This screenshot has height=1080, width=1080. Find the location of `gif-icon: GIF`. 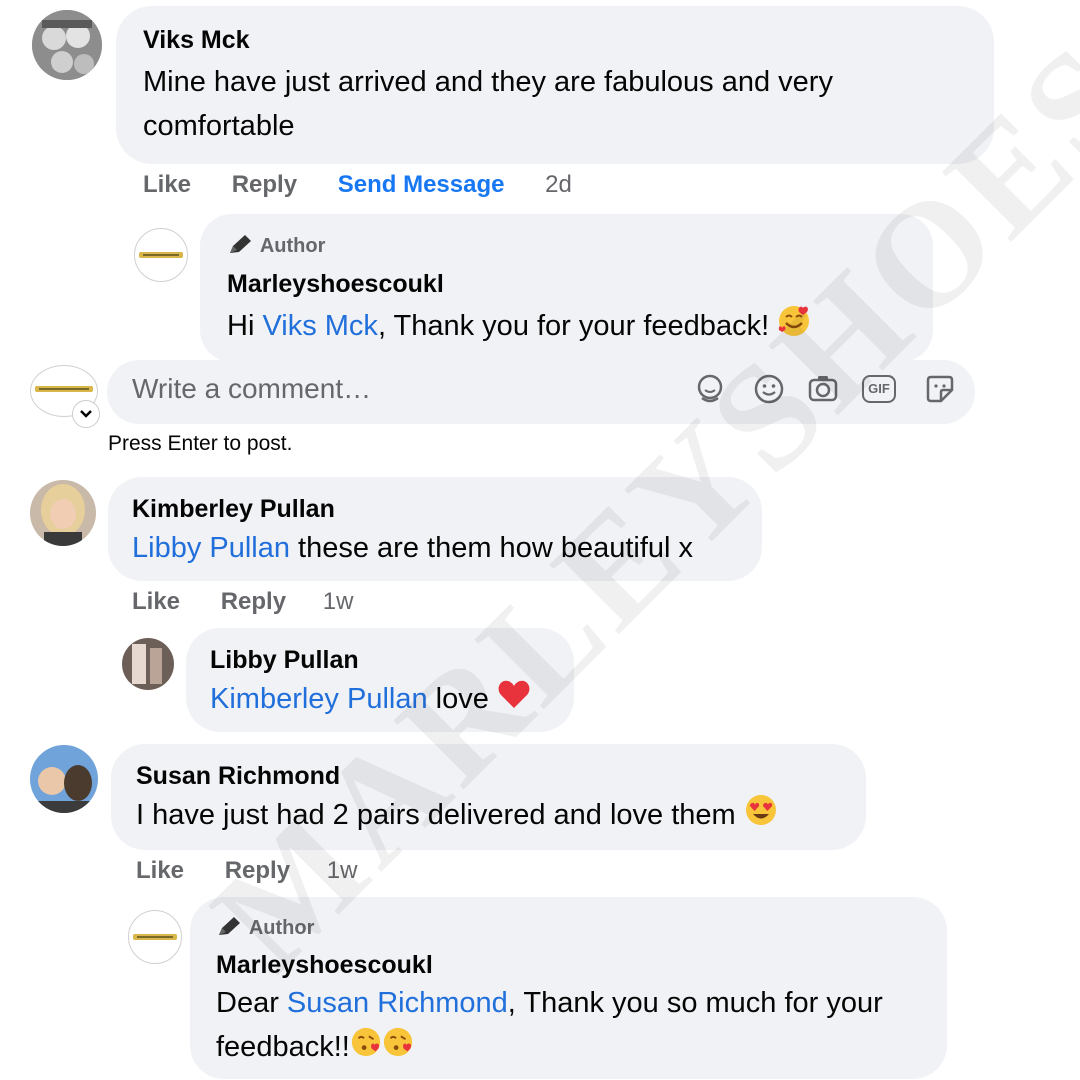

gif-icon: GIF is located at coordinates (879, 389).